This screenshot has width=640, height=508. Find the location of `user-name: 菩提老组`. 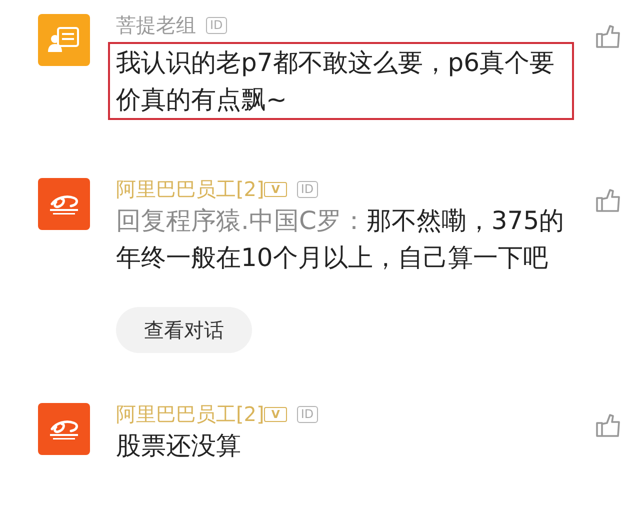

user-name: 菩提老组 is located at coordinates (156, 25).